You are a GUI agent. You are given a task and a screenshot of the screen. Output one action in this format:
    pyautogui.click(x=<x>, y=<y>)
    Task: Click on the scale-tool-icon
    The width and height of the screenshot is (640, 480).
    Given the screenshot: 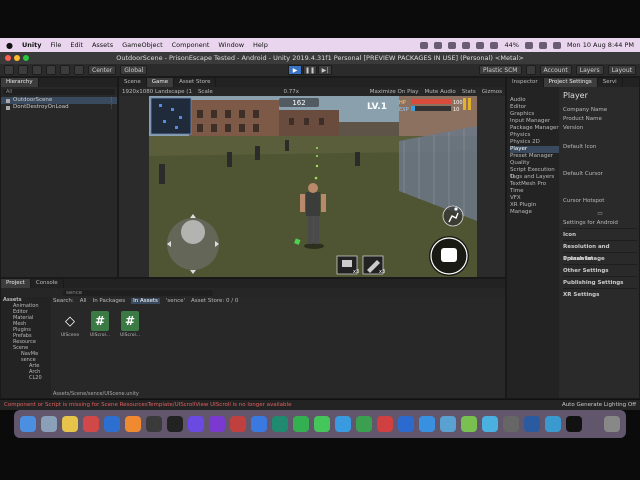 What is the action you would take?
    pyautogui.click(x=51, y=70)
    